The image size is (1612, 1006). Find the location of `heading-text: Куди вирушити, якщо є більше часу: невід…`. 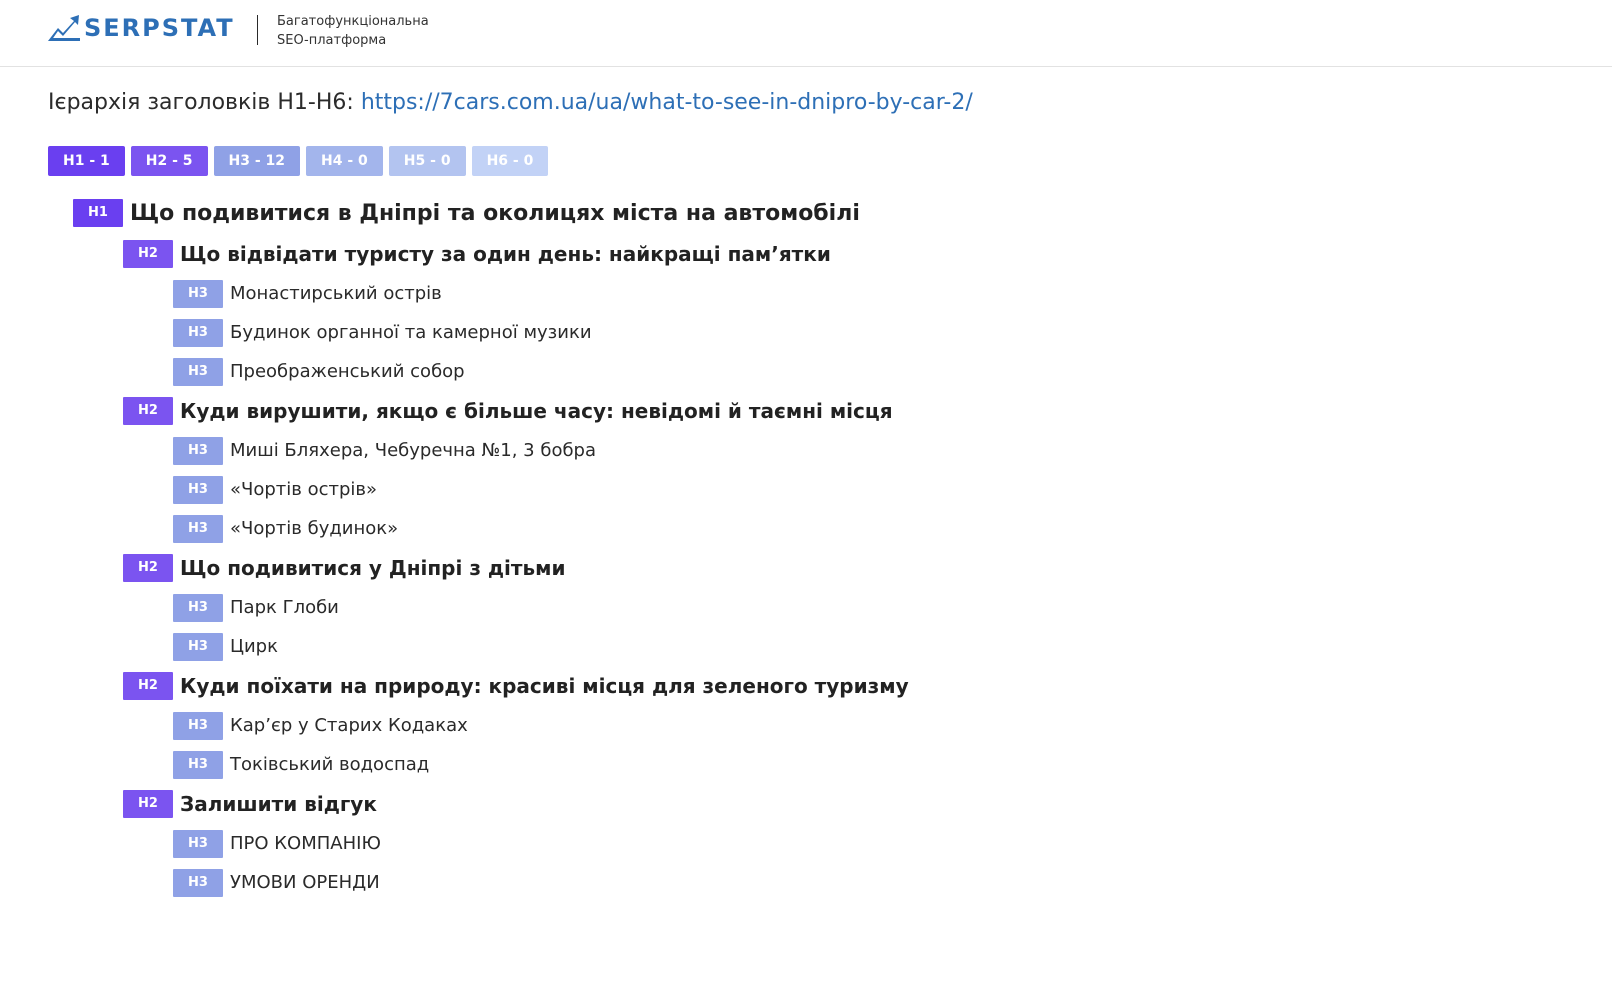

heading-text: Куди вирушити, якщо є більше часу: невід… is located at coordinates (536, 411).